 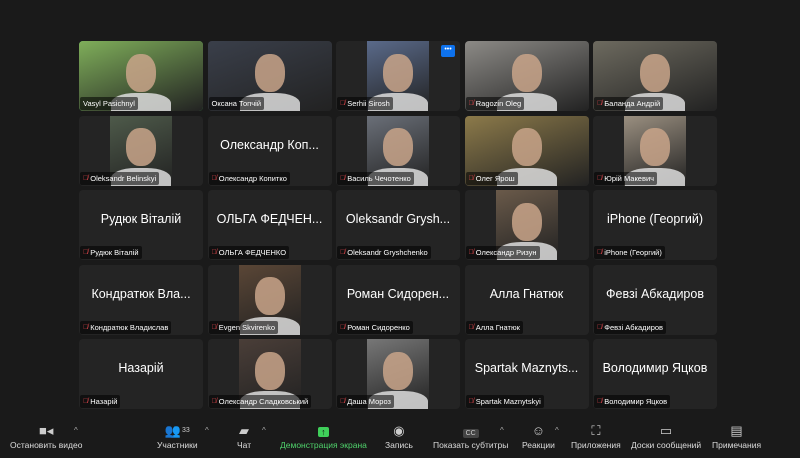 What do you see at coordinates (666, 430) in the screenshot?
I see `whiteboard-icon: ▭` at bounding box center [666, 430].